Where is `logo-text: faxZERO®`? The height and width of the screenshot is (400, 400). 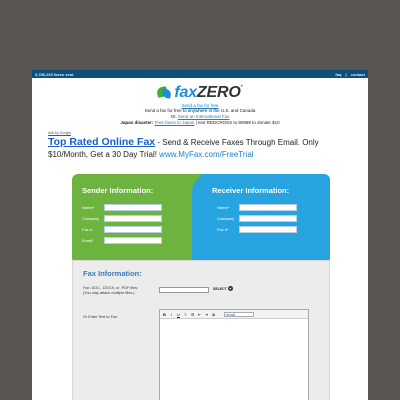 logo-text: faxZERO® is located at coordinates (208, 93).